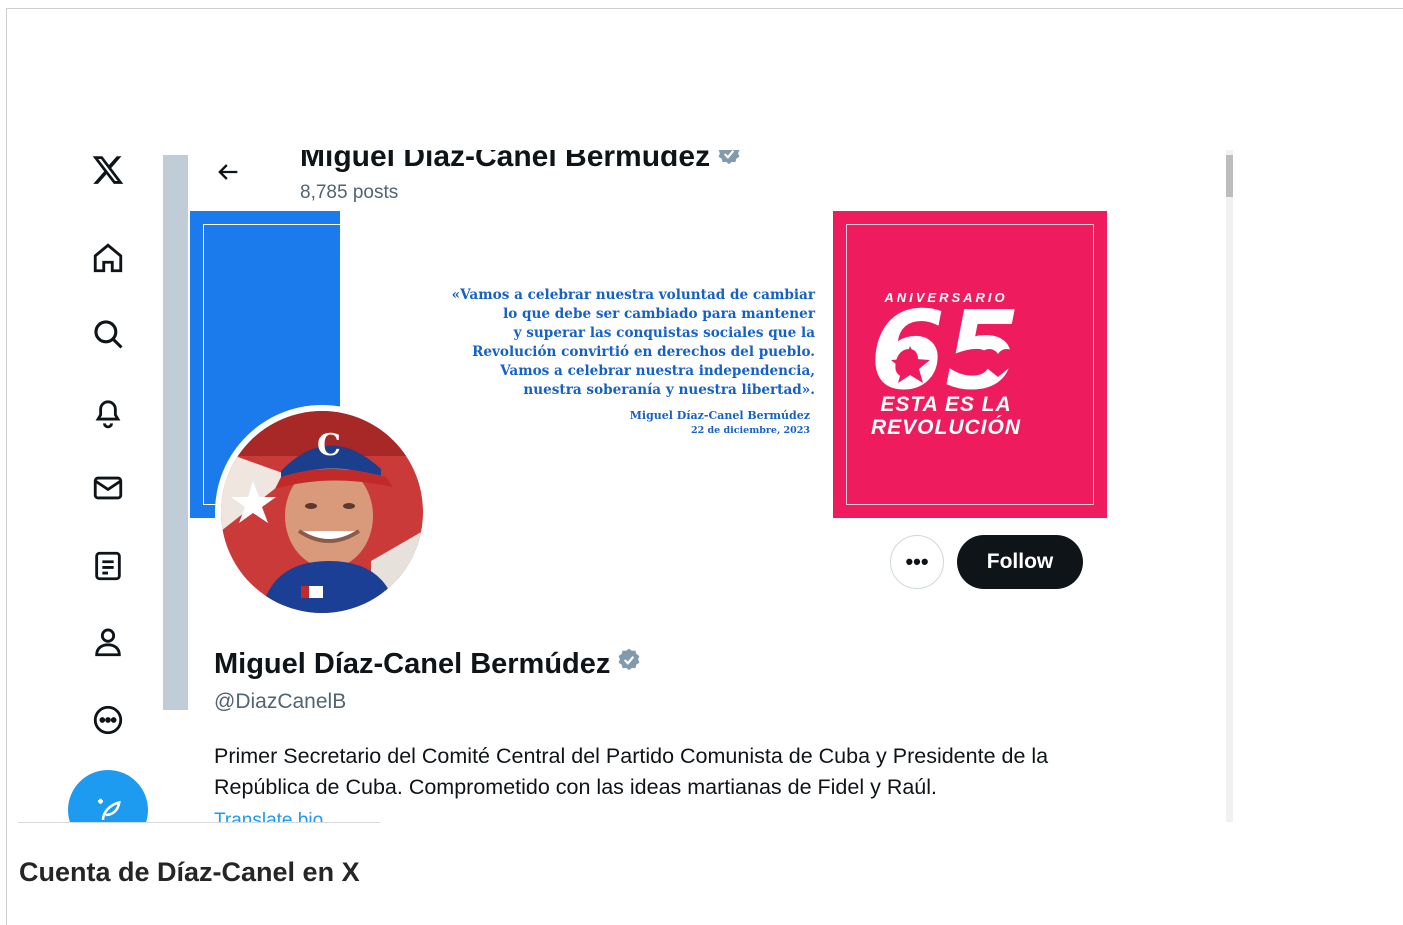 This screenshot has width=1403, height=925. I want to click on follow-button: Follow, so click(1020, 562).